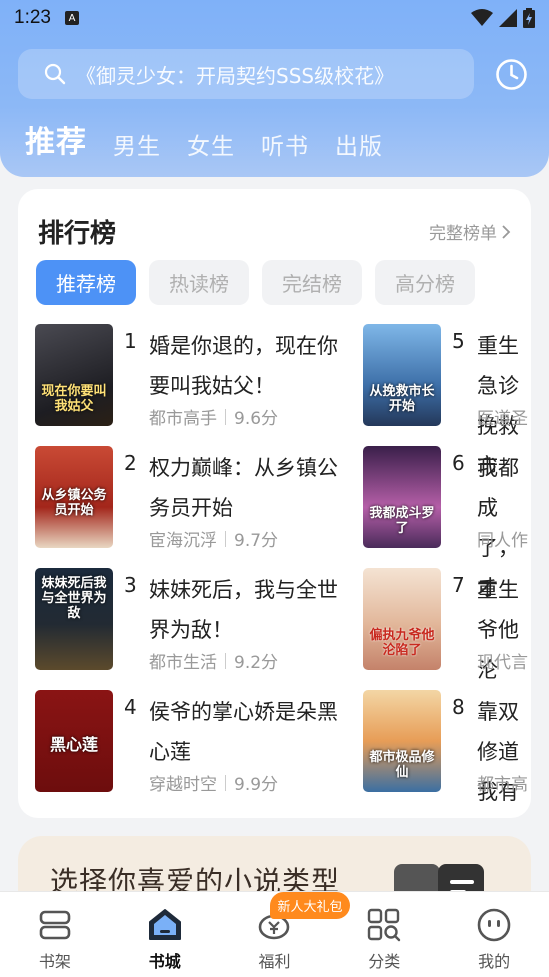 The width and height of the screenshot is (549, 977). Describe the element at coordinates (384, 925) in the screenshot. I see `category-grid-icon` at that location.